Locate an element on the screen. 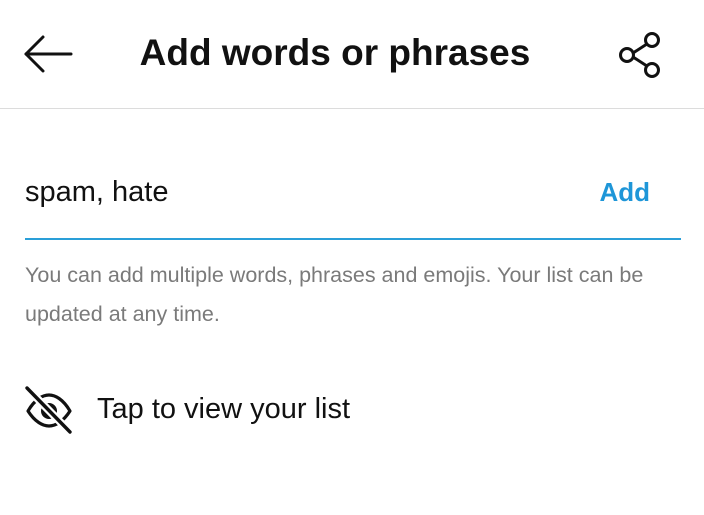  page-title: Add words or phrases is located at coordinates (335, 52).